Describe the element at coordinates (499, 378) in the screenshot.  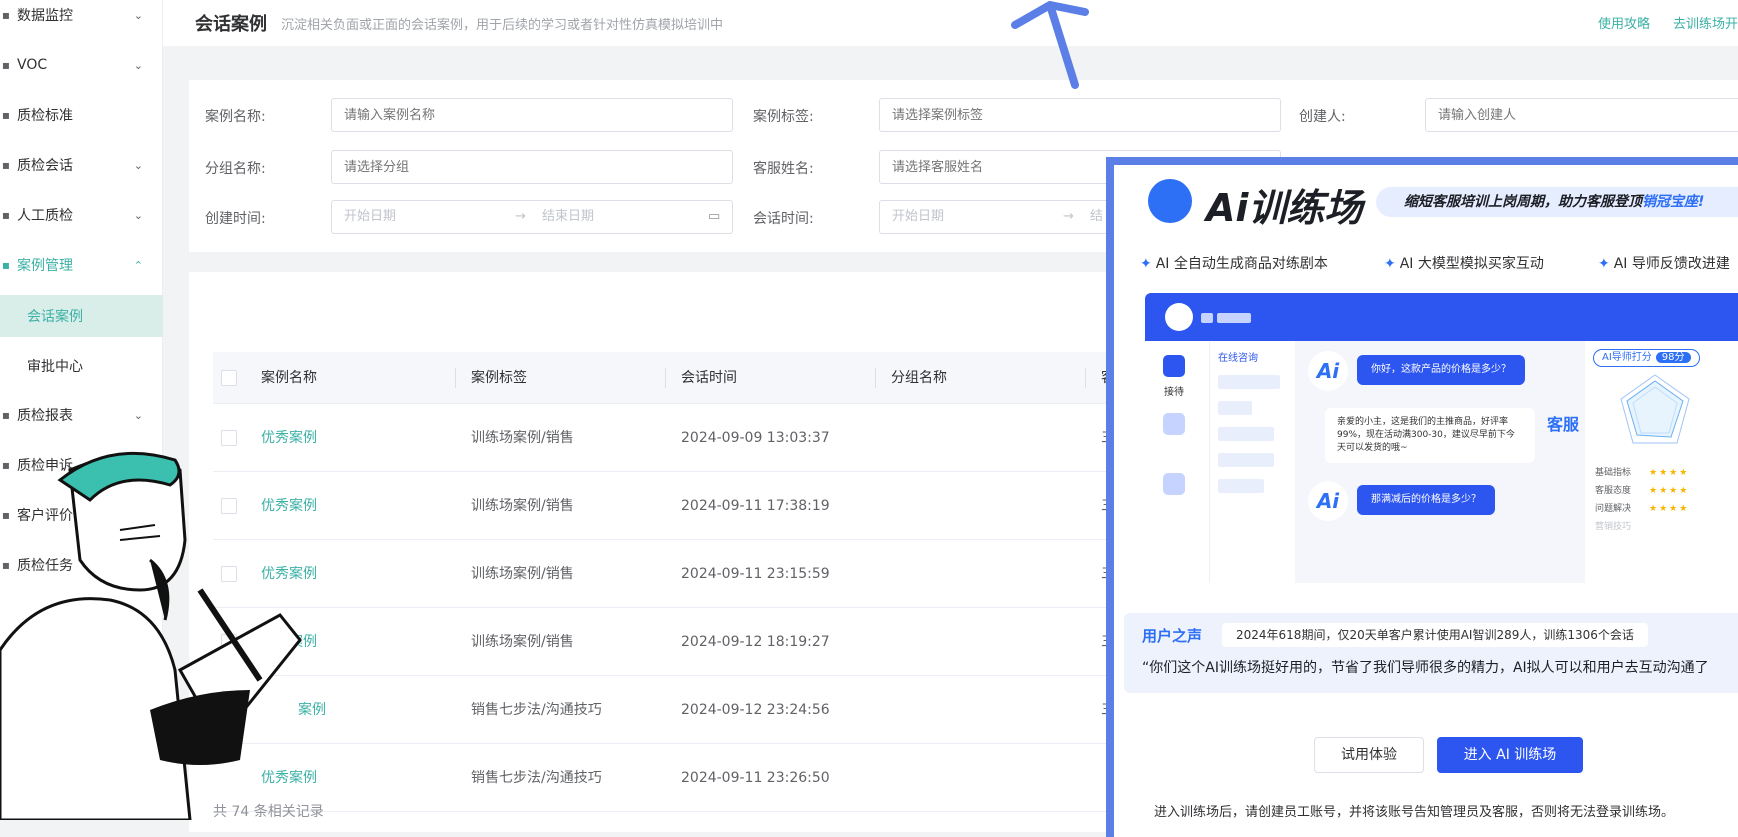
I see `column-header: 案例标签` at that location.